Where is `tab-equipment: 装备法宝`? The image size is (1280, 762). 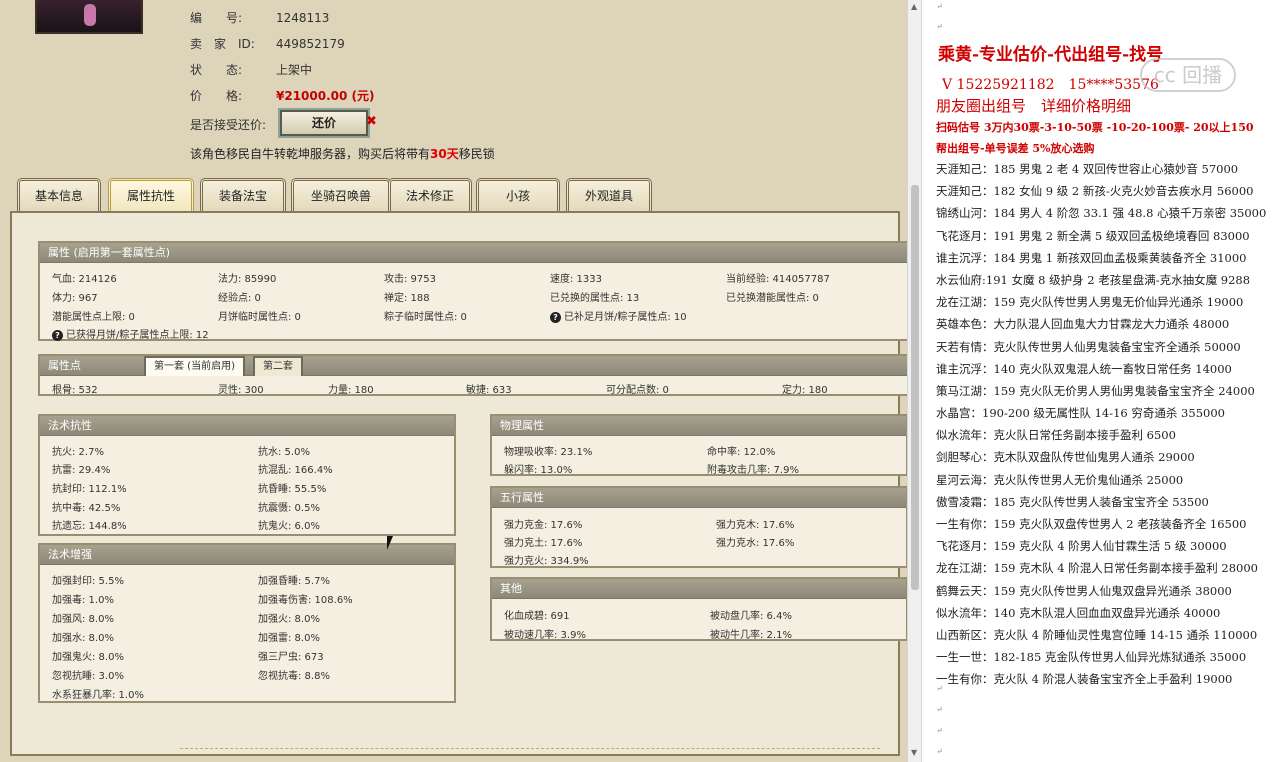
tab-equipment: 装备法宝 is located at coordinates (243, 195).